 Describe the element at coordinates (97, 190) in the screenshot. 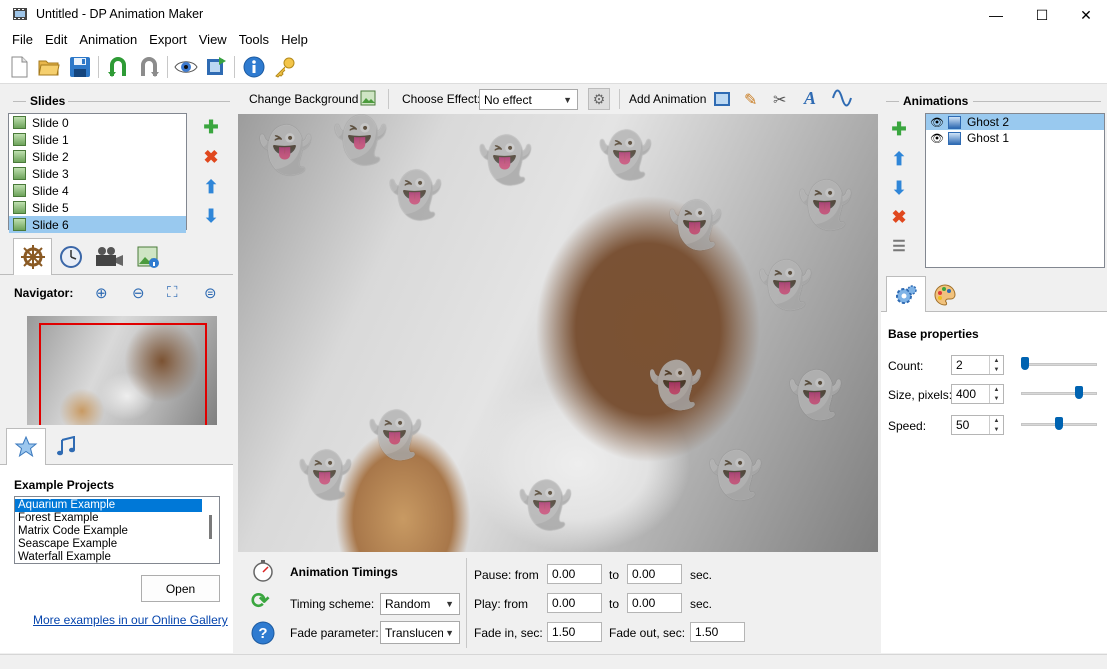

I see `slide-item: Slide 4` at that location.